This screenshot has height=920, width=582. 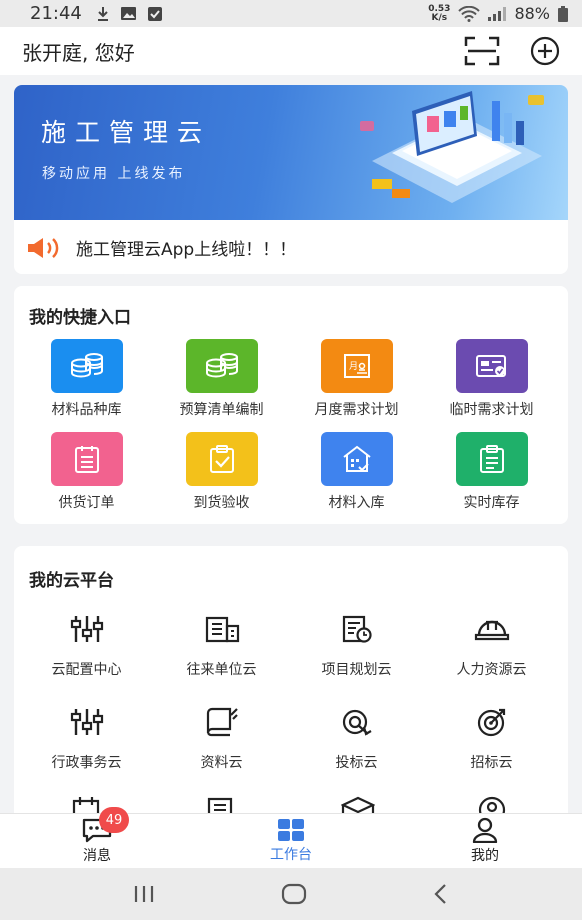 I want to click on cloud-item-label: 往来单位云, so click(x=221, y=670).